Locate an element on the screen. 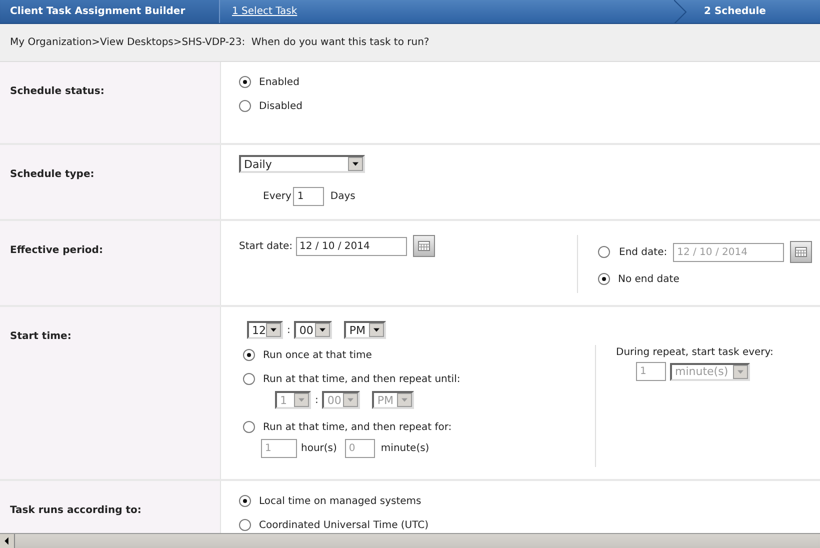 This screenshot has width=820, height=548. section-label: Schedule type: is located at coordinates (52, 174).